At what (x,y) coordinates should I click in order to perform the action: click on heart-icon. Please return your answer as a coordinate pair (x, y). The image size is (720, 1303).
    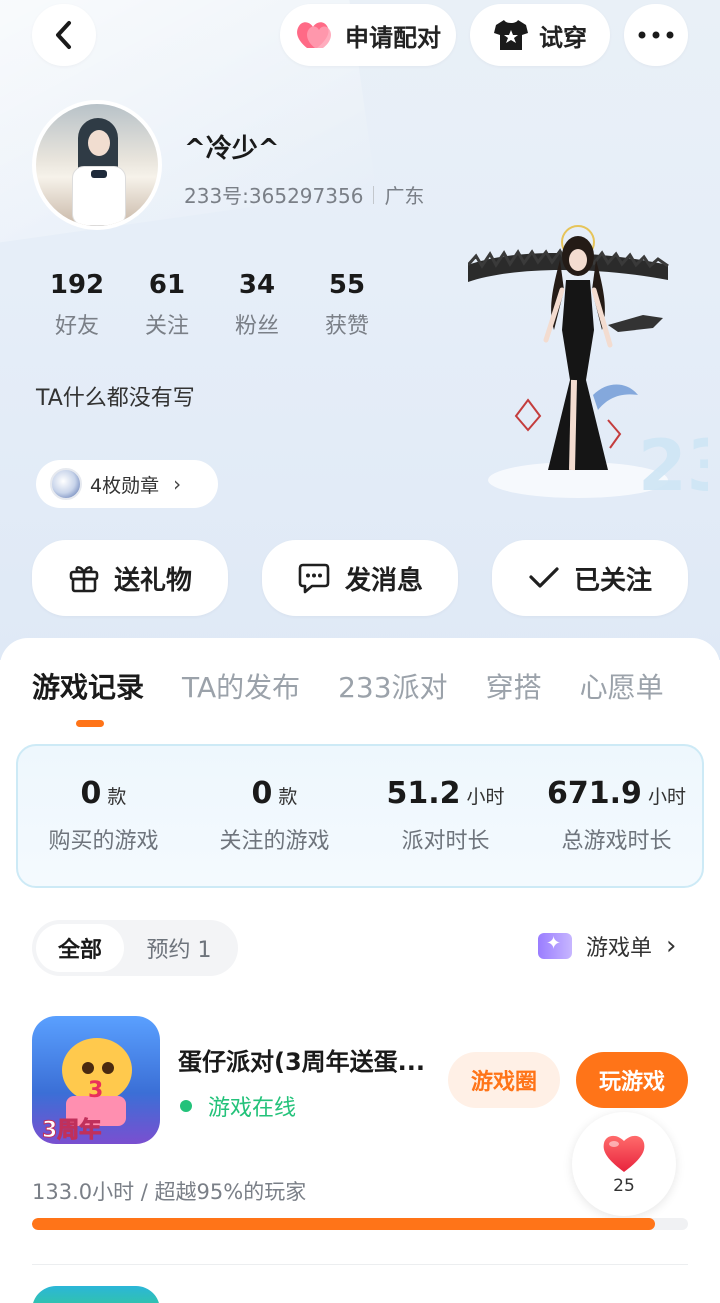
    Looking at the image, I should click on (624, 1153).